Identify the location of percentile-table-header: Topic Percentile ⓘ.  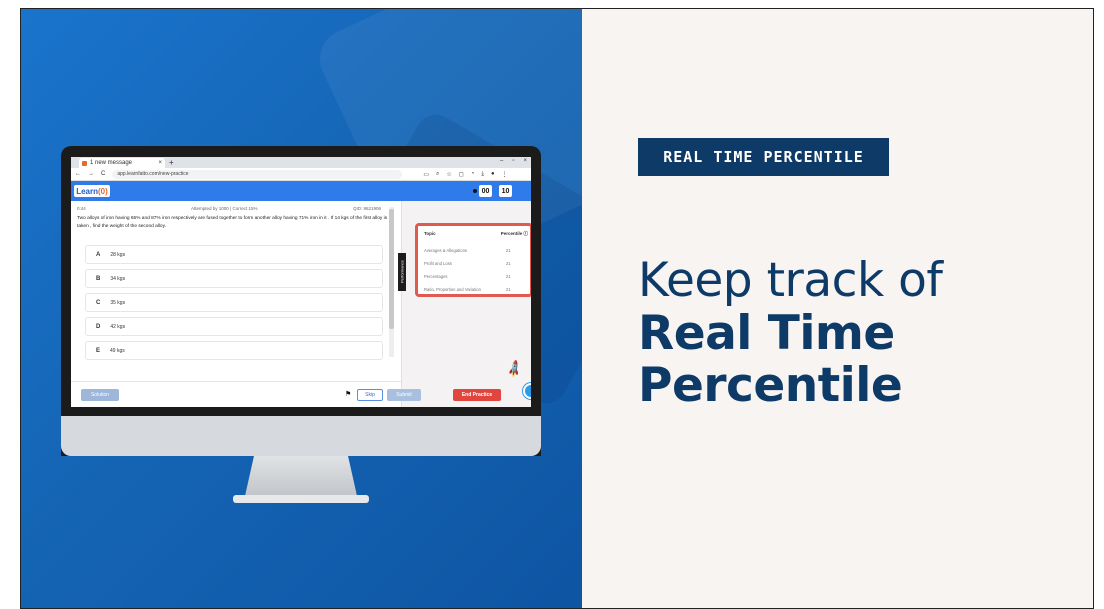
(476, 234).